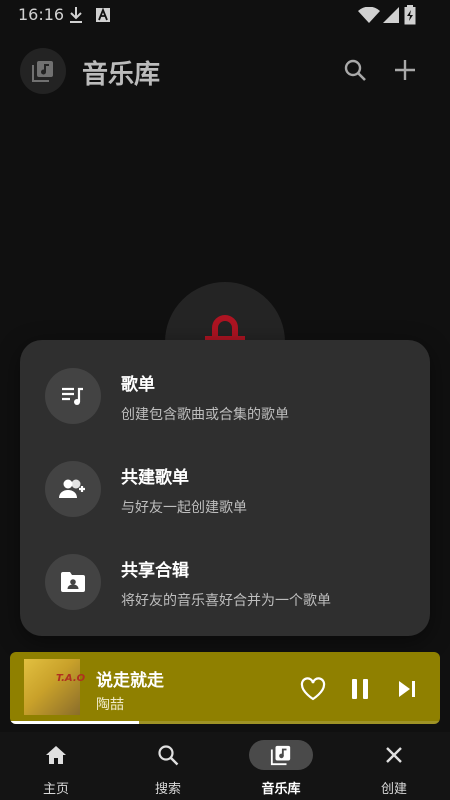 The width and height of the screenshot is (450, 800). I want to click on shared-folder-icon, so click(73, 582).